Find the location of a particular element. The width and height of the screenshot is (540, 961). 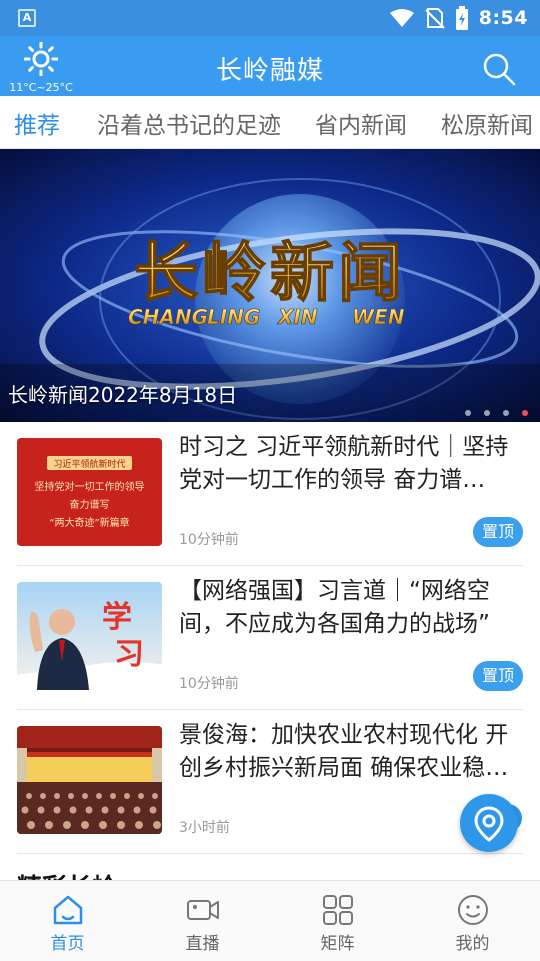

banner-logo-en-2: LING is located at coordinates (233, 317).